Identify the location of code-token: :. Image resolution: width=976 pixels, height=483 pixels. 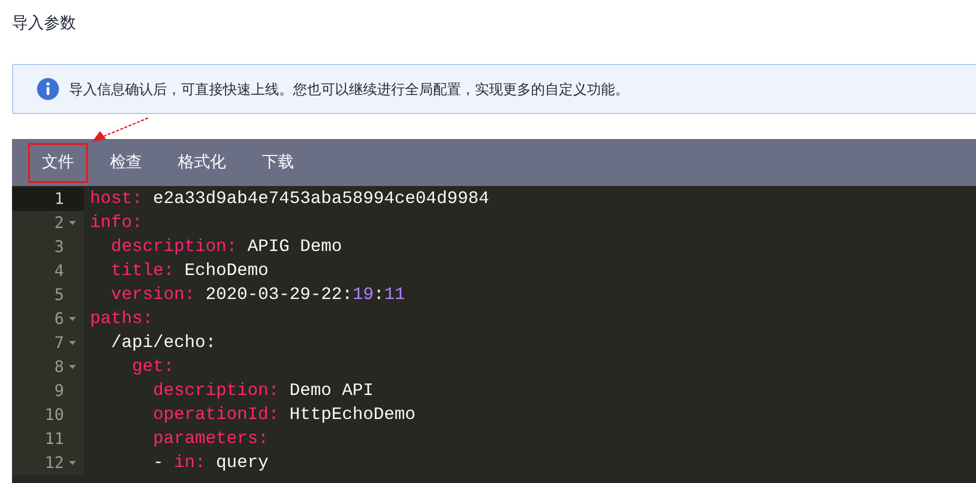
(379, 295).